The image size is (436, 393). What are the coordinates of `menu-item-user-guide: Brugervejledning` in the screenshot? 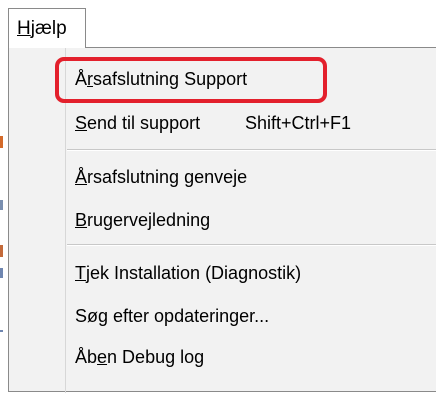 It's located at (222, 221).